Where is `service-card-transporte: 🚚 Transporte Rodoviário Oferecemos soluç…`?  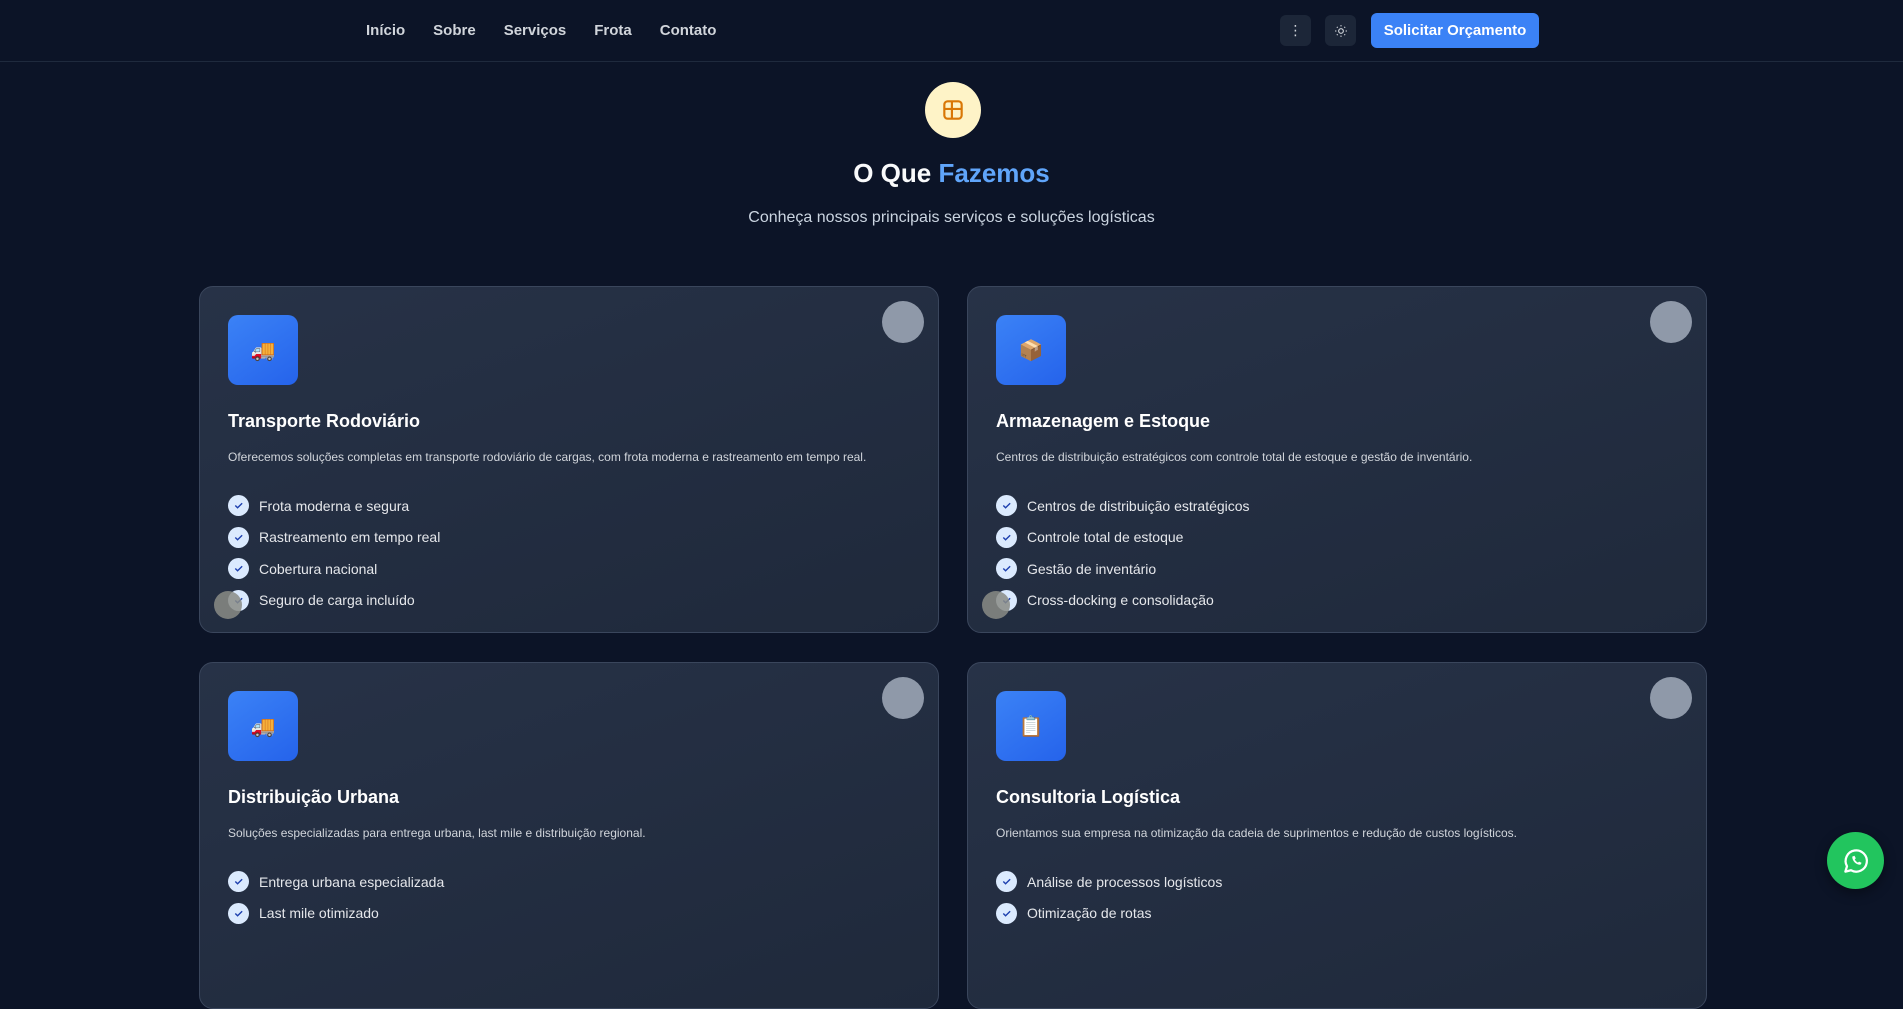
service-card-transporte: 🚚 Transporte Rodoviário Oferecemos soluç… is located at coordinates (569, 459).